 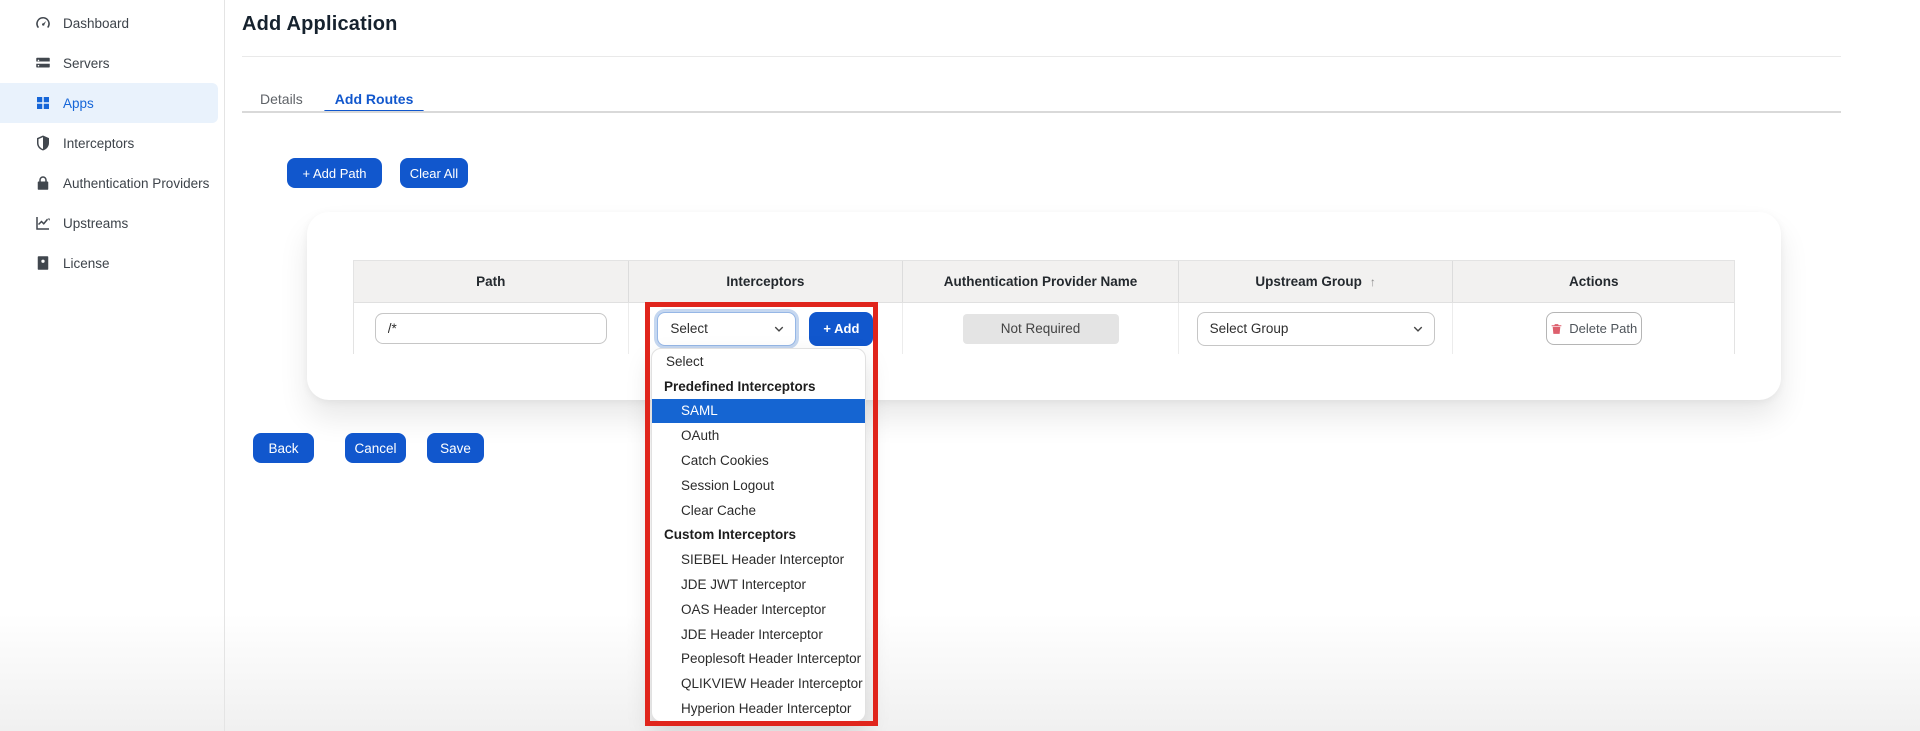 I want to click on column-header-upstream-group: Upstream Group ↑, so click(x=1316, y=281).